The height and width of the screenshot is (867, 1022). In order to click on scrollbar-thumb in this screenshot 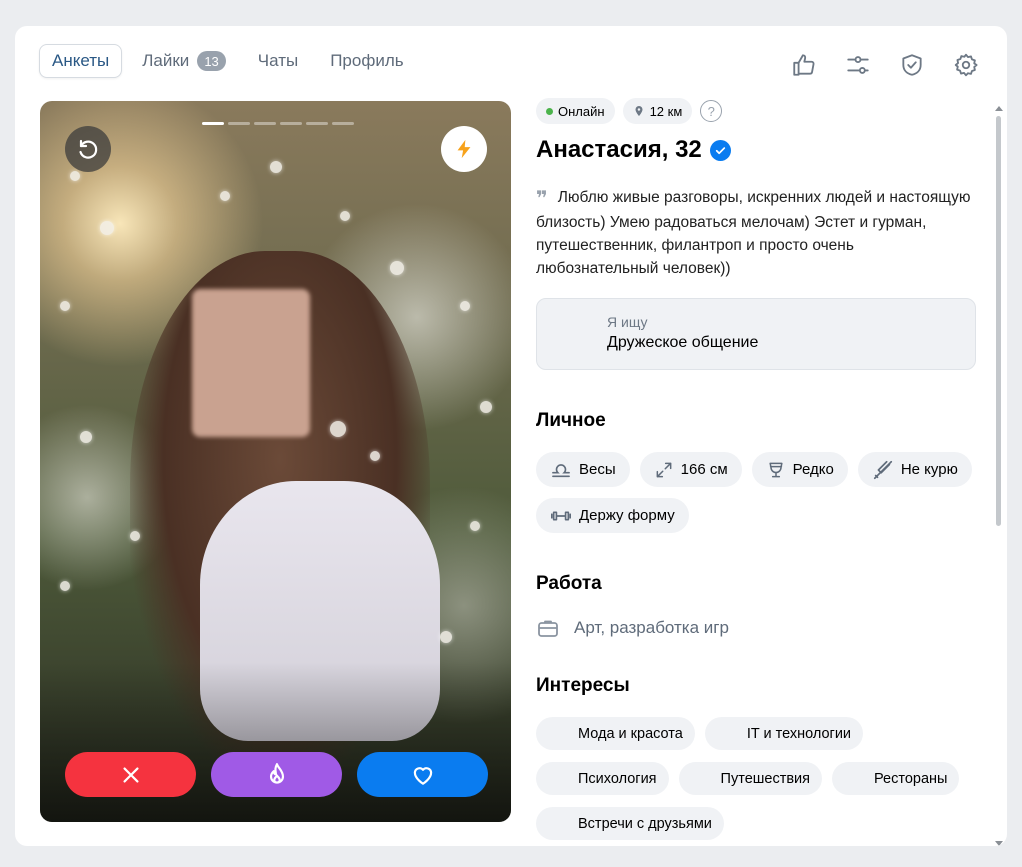, I will do `click(998, 321)`.